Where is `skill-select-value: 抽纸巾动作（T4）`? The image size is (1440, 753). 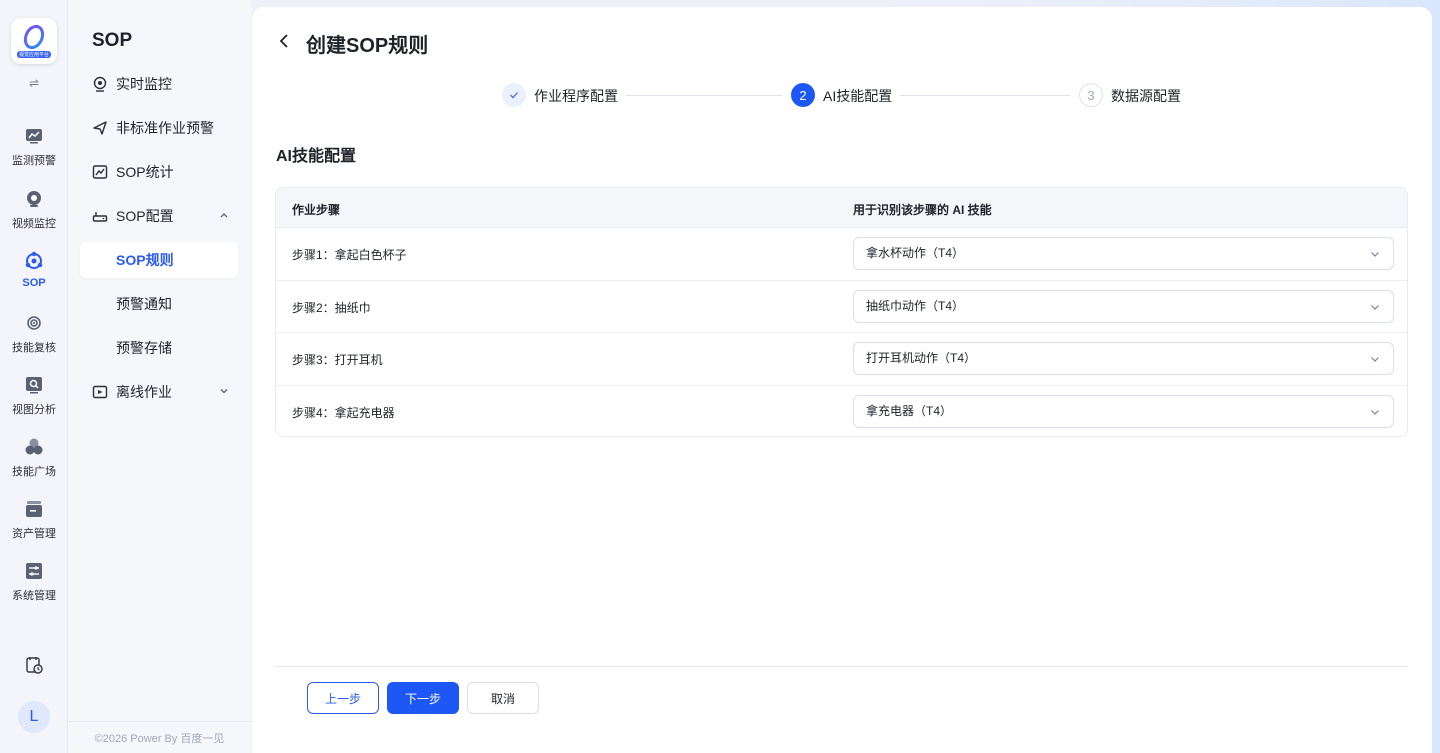
skill-select-value: 抽纸巾动作（T4） is located at coordinates (915, 305).